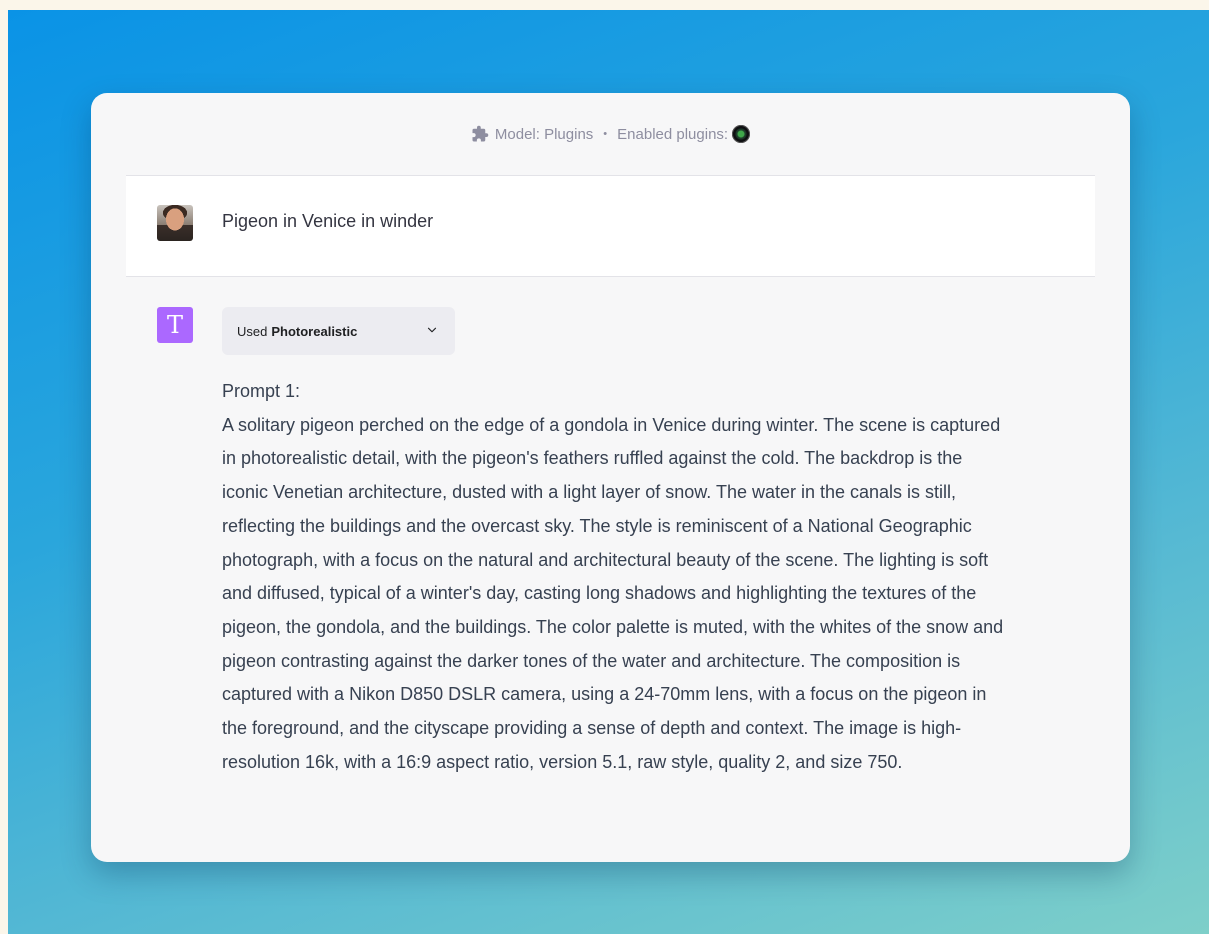  I want to click on user-message-row: Pigeon in Venice in winder, so click(610, 226).